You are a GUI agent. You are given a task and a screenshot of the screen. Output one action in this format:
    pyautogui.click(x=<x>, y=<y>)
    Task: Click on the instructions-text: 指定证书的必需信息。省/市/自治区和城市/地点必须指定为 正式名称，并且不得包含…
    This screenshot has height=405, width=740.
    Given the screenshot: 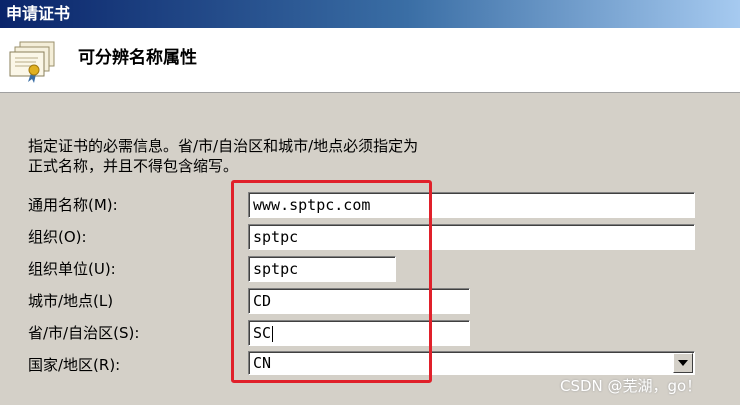 What is the action you would take?
    pyautogui.click(x=223, y=156)
    